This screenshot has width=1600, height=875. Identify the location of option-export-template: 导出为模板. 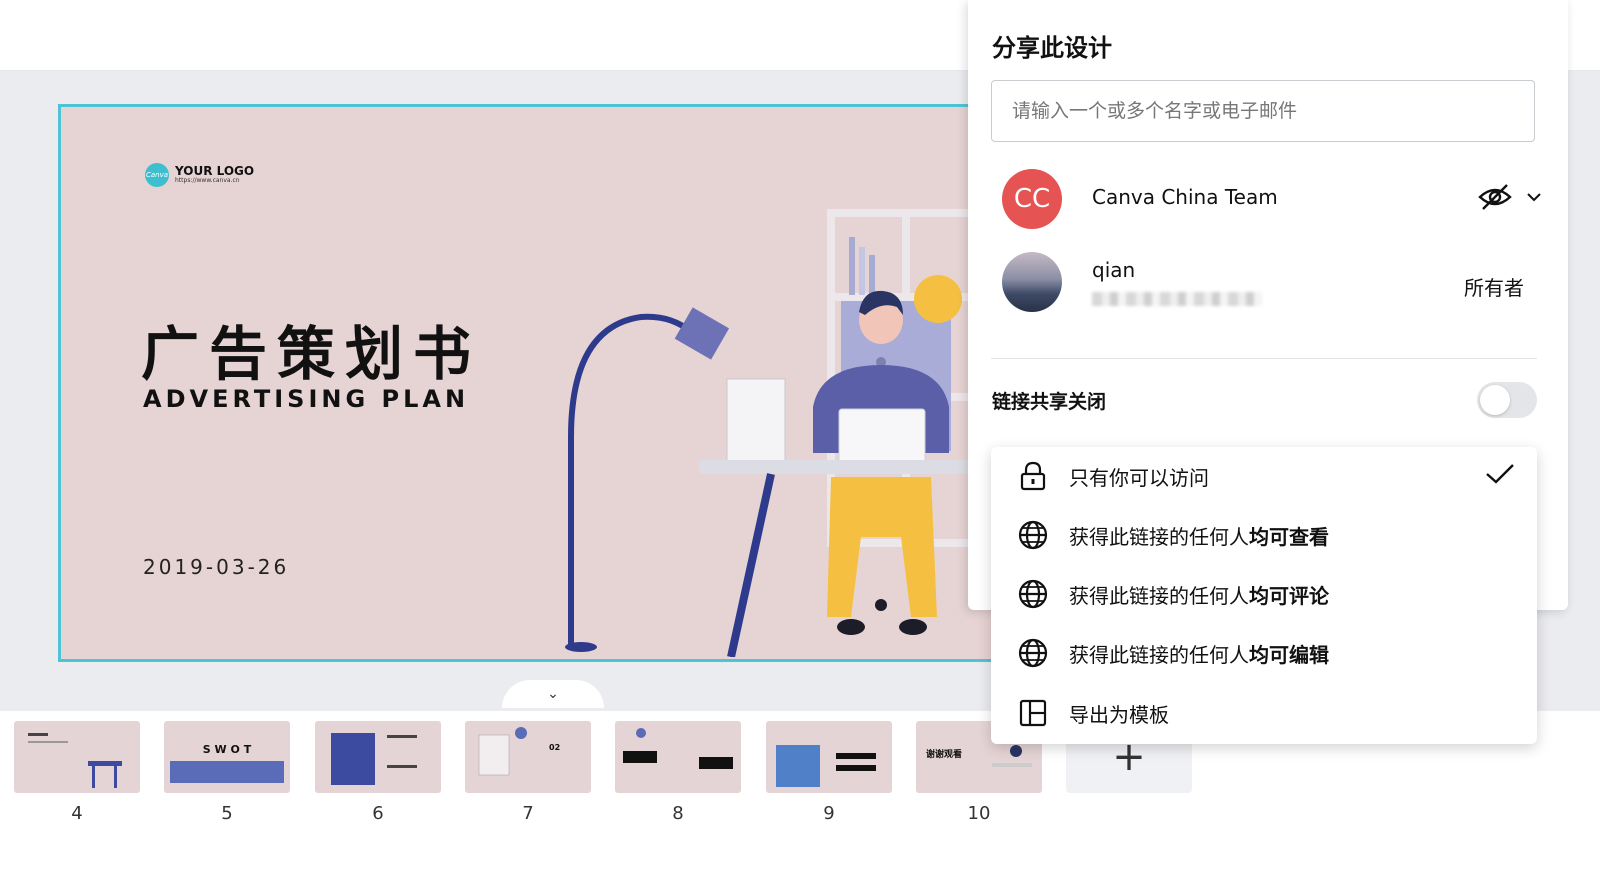
(1264, 713).